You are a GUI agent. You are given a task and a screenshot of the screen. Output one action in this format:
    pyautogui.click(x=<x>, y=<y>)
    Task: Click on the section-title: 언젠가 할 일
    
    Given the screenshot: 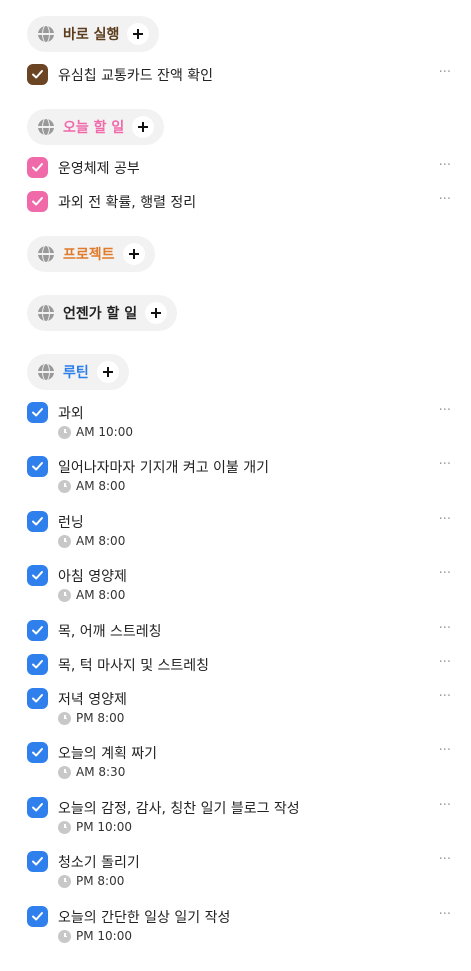 What is the action you would take?
    pyautogui.click(x=100, y=314)
    